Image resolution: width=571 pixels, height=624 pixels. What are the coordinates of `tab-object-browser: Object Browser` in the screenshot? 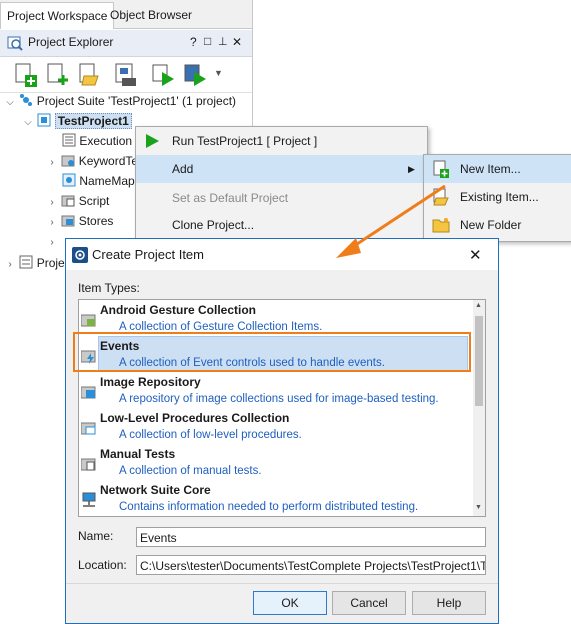 It's located at (151, 15).